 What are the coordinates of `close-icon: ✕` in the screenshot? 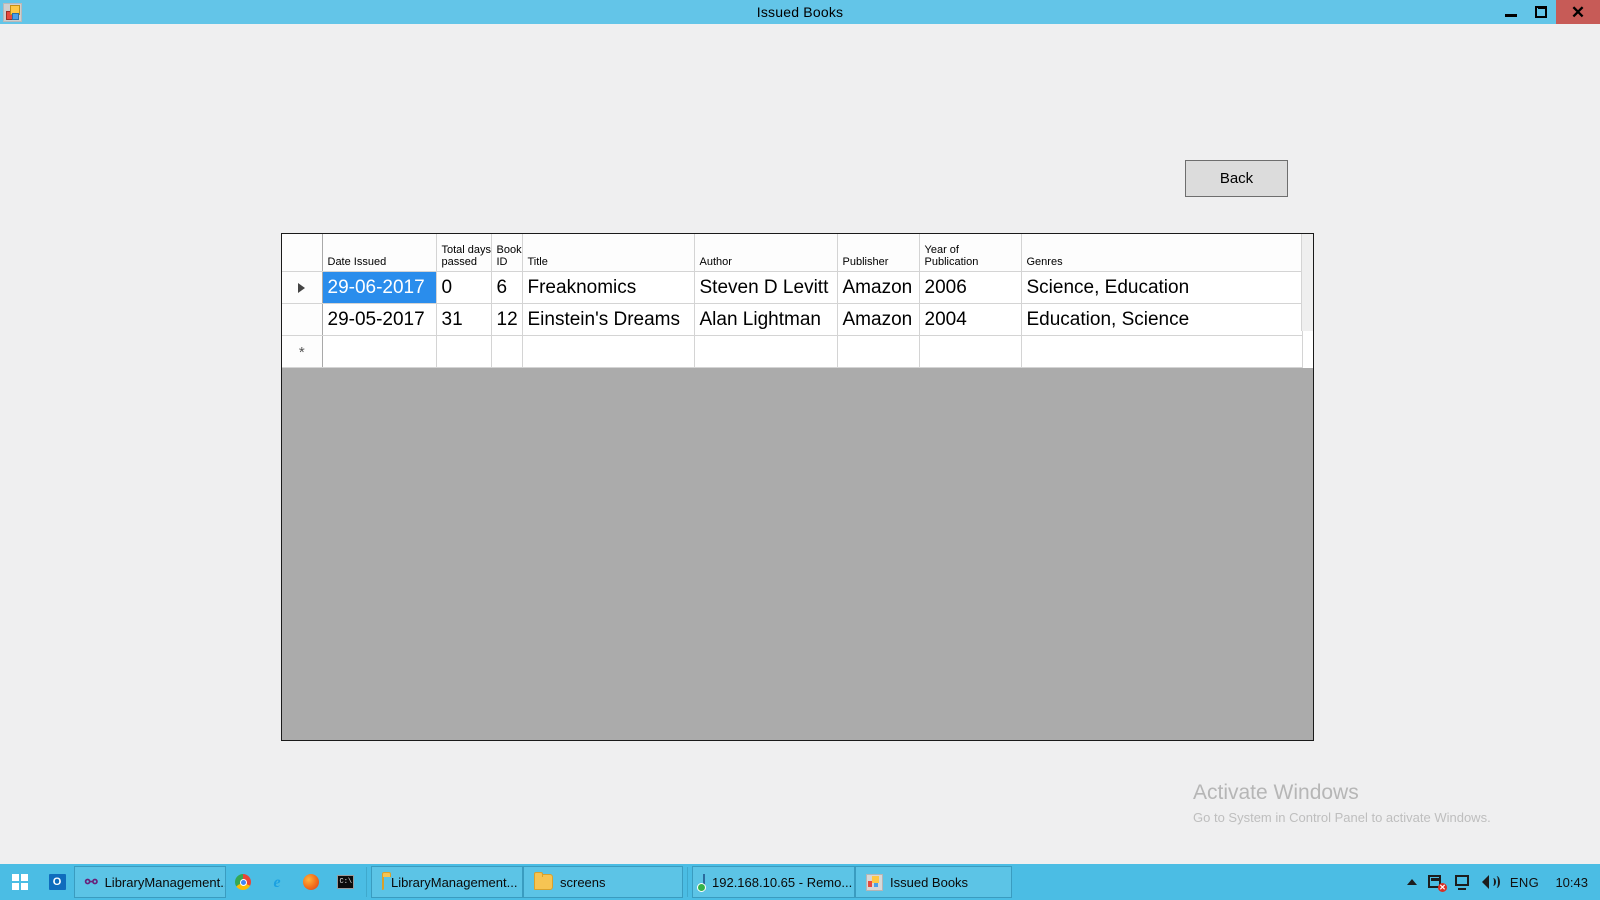 It's located at (1578, 12).